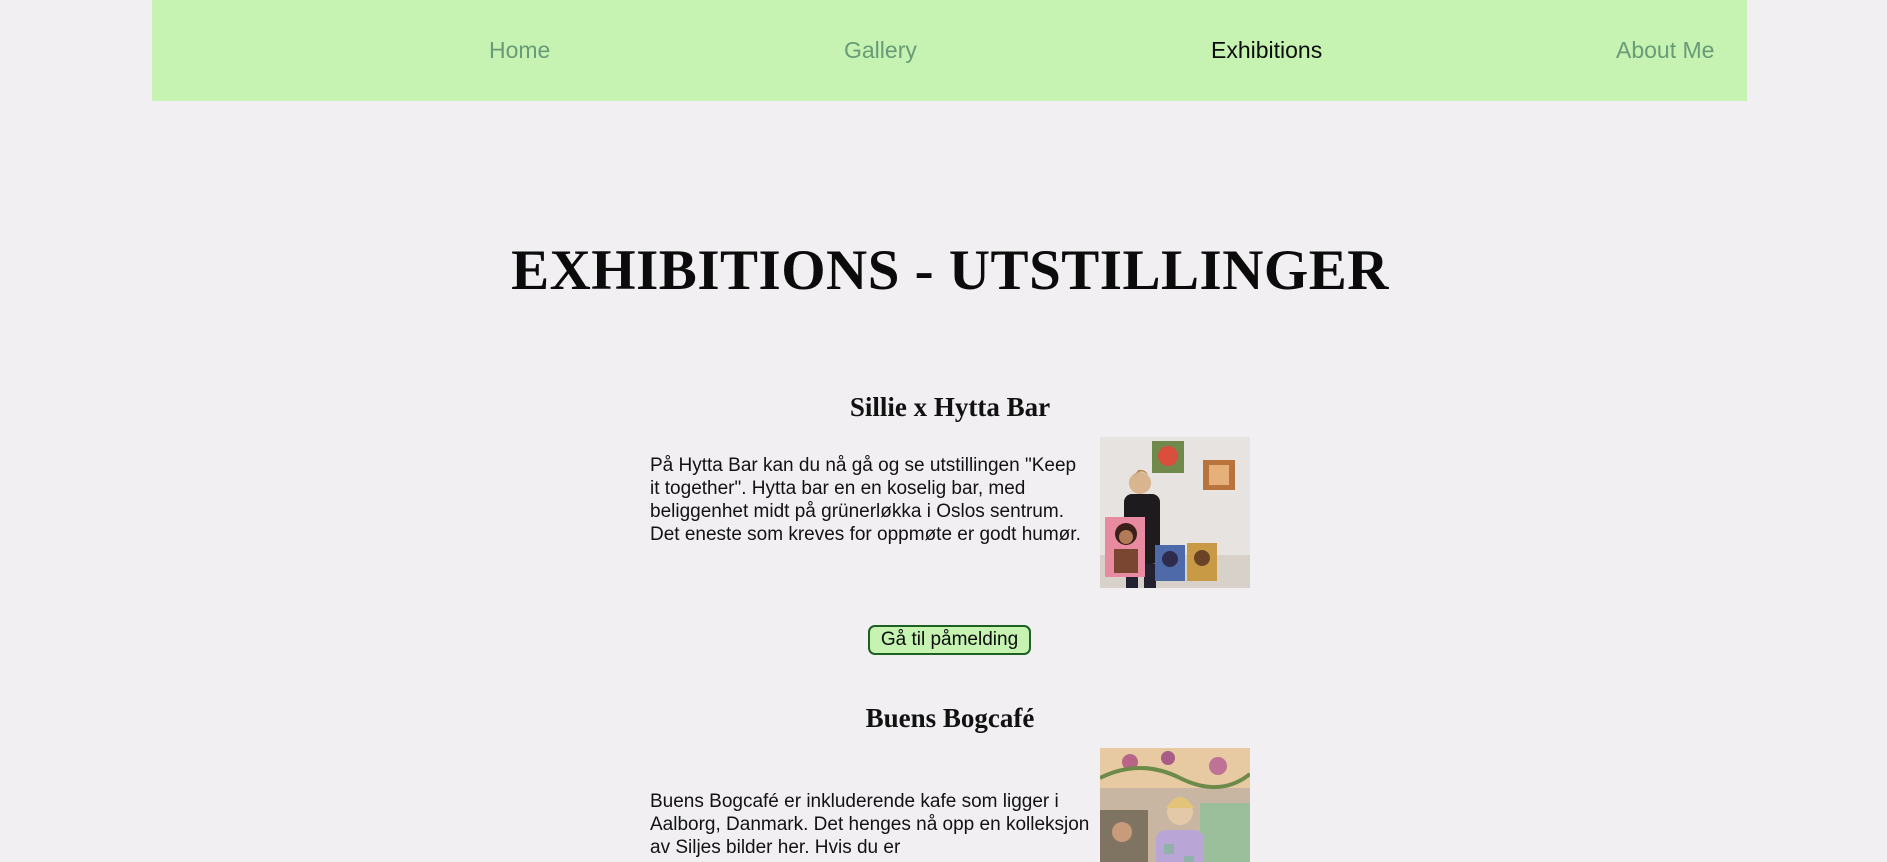 Image resolution: width=1887 pixels, height=862 pixels. Describe the element at coordinates (950, 270) in the screenshot. I see `page-title: EXHIBITIONS - UTSTILLINGER` at that location.